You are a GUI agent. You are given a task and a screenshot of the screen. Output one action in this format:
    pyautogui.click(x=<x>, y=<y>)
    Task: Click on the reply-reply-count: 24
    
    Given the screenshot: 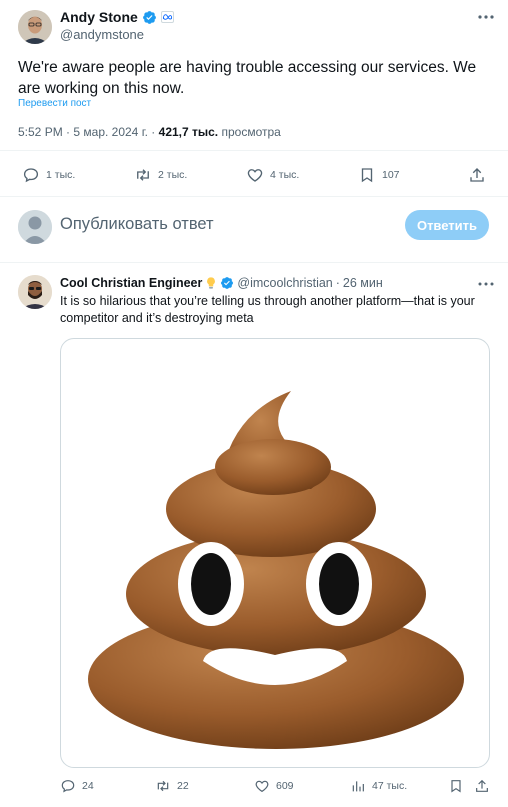 What is the action you would take?
    pyautogui.click(x=88, y=786)
    